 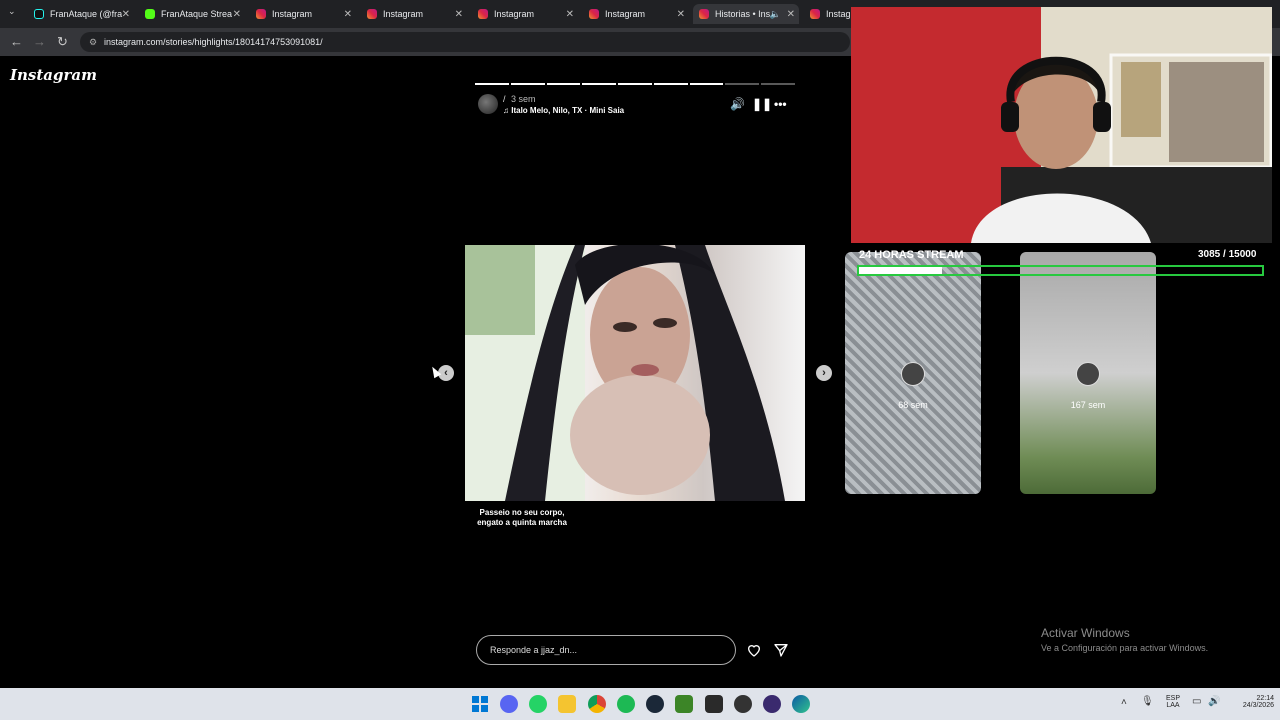 I want to click on story-music: ♫ Italo Melo, Nilo, TX · Mini Saia, so click(x=563, y=110).